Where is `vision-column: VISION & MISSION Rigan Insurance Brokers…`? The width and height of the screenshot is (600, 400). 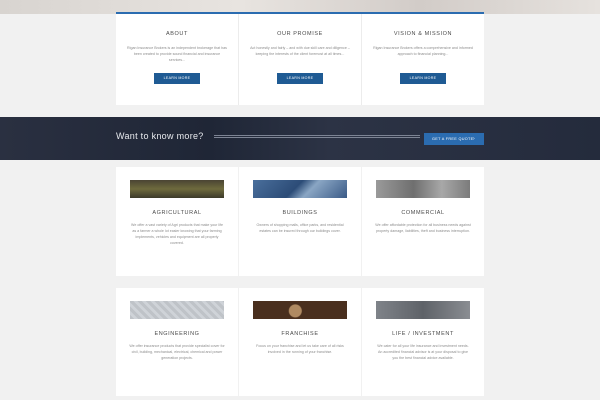 vision-column: VISION & MISSION Rigan Insurance Brokers… is located at coordinates (423, 59).